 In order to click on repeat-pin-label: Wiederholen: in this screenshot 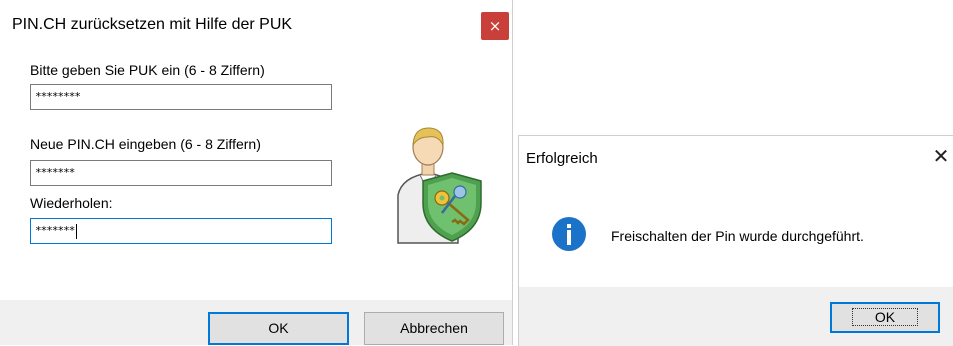, I will do `click(71, 203)`.